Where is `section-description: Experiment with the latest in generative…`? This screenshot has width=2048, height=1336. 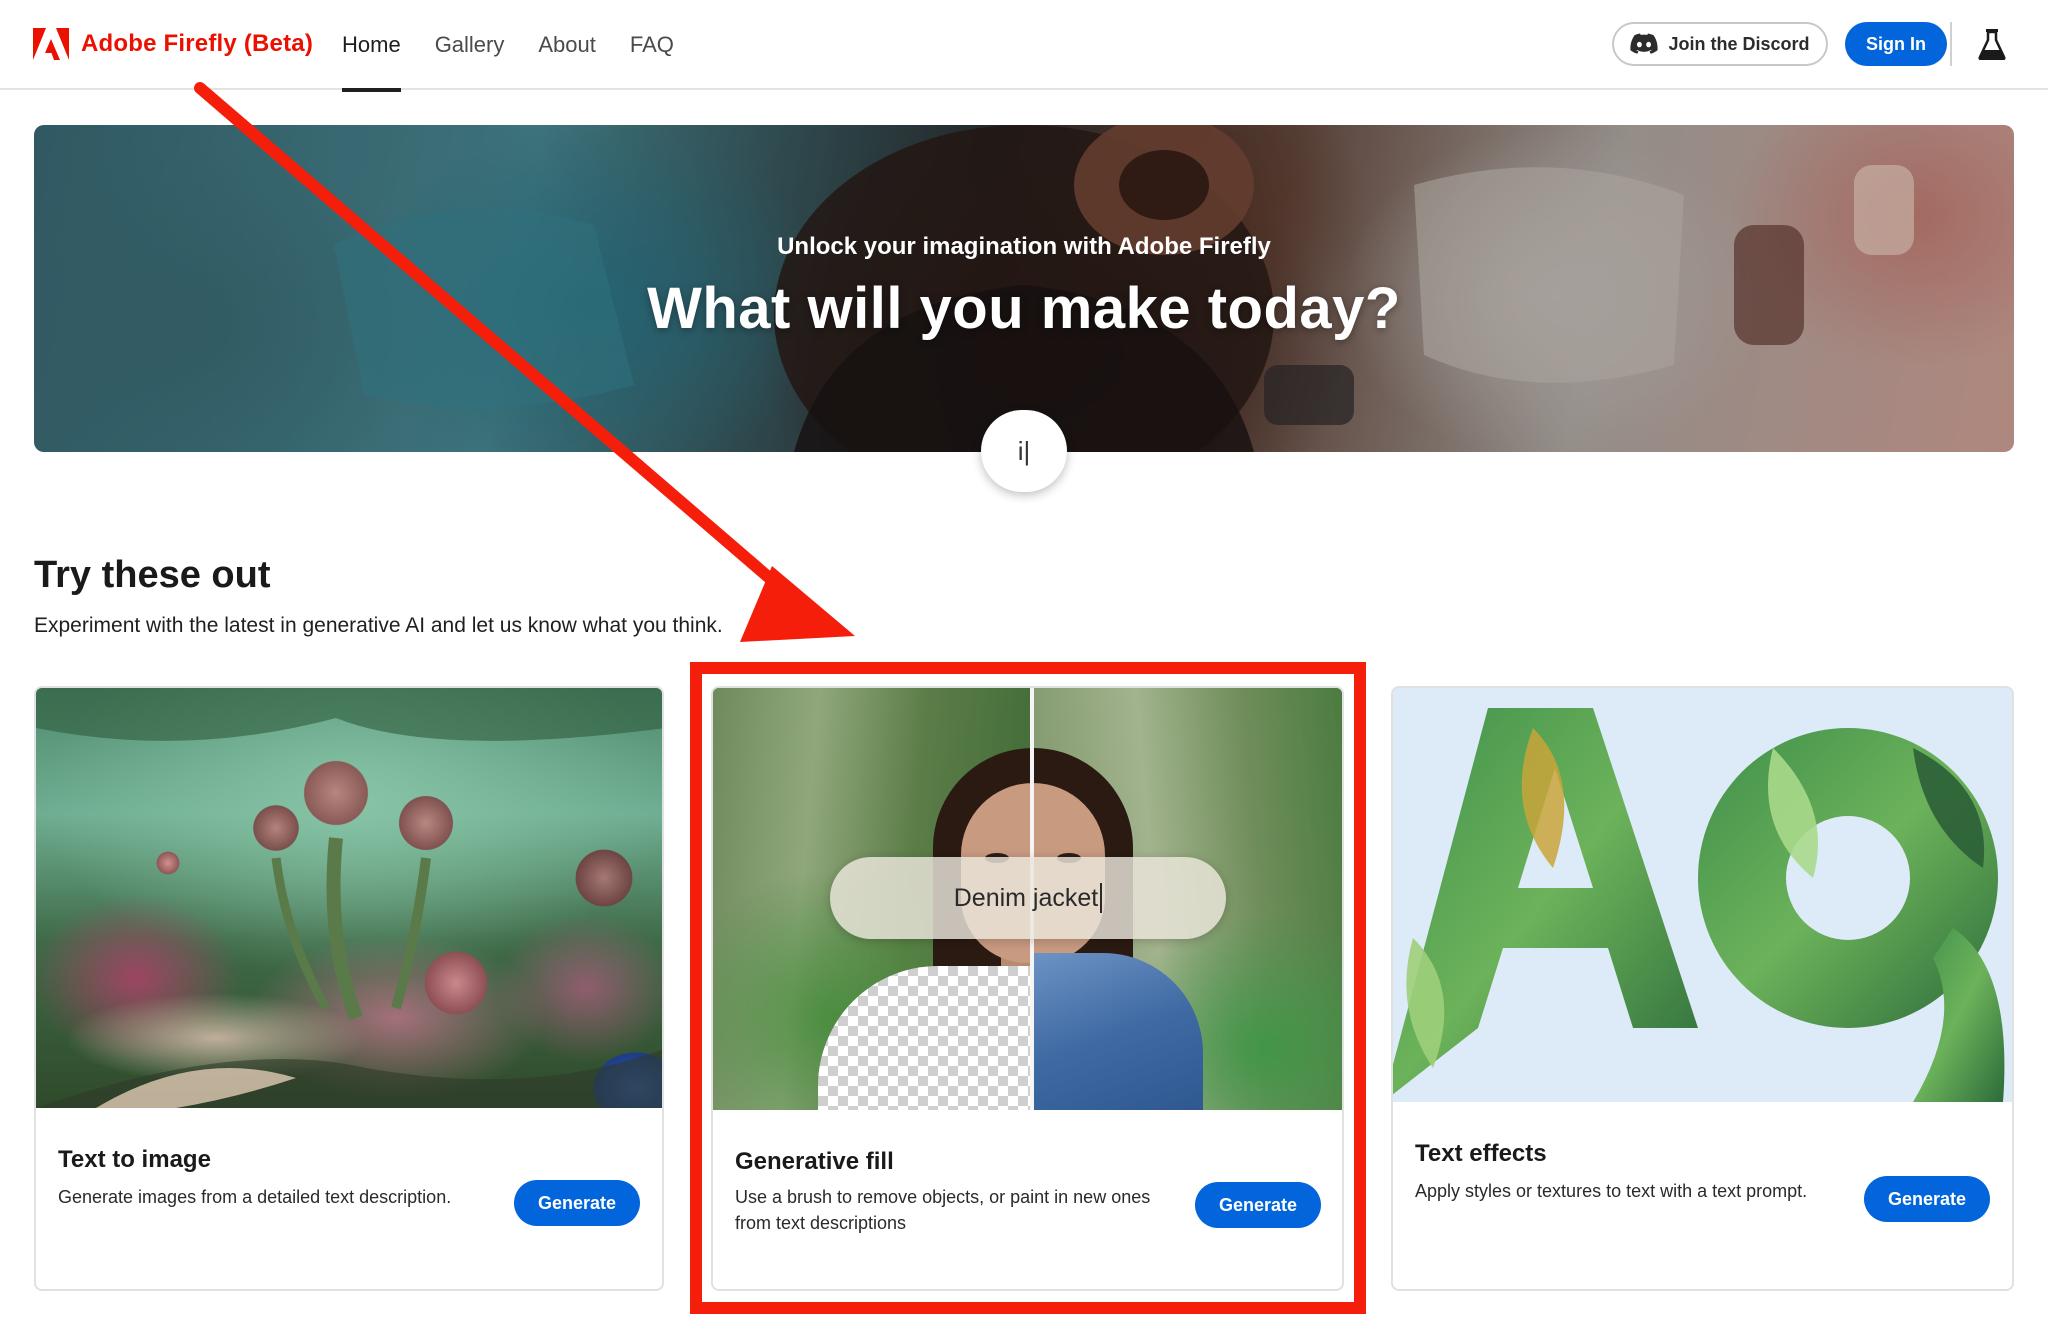 section-description: Experiment with the latest in generative… is located at coordinates (378, 625).